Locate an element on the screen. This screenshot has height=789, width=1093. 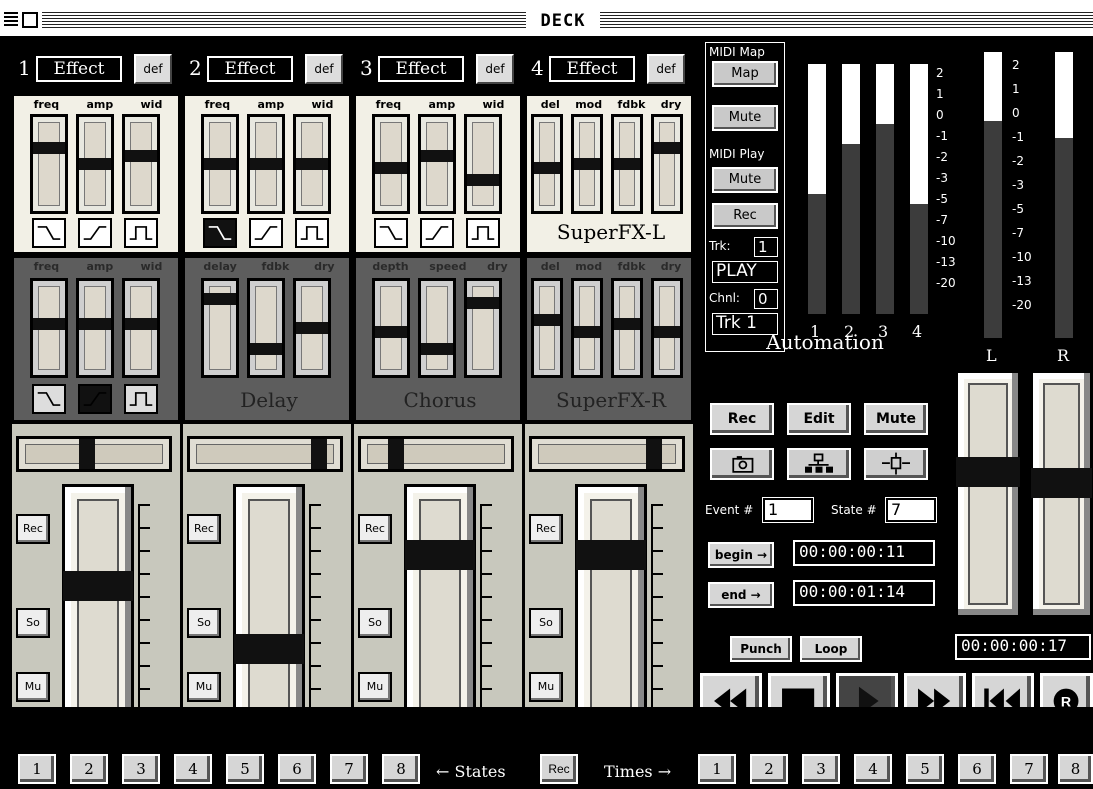
state-button-2: 2 is located at coordinates (89, 769).